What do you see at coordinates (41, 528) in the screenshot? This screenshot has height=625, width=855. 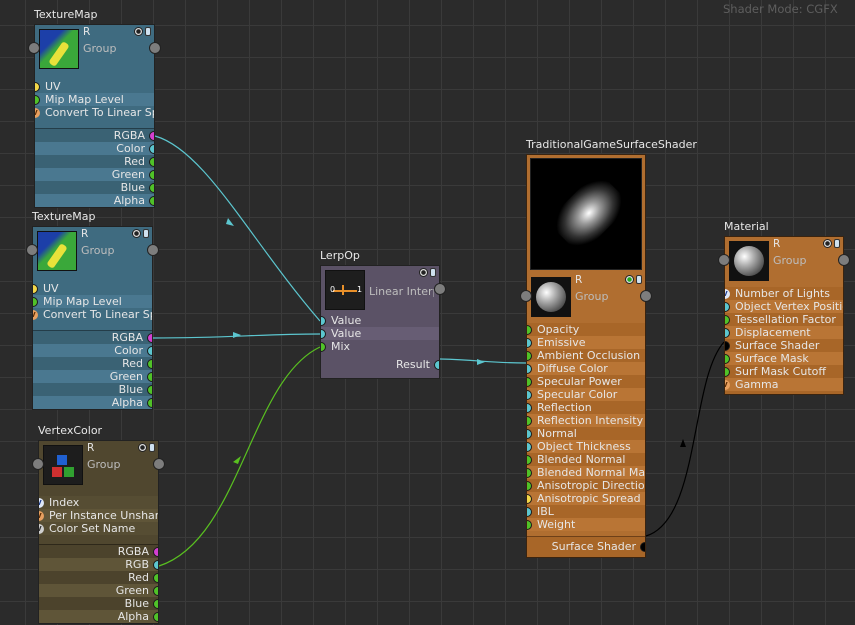 I see `string-v-icon: V` at bounding box center [41, 528].